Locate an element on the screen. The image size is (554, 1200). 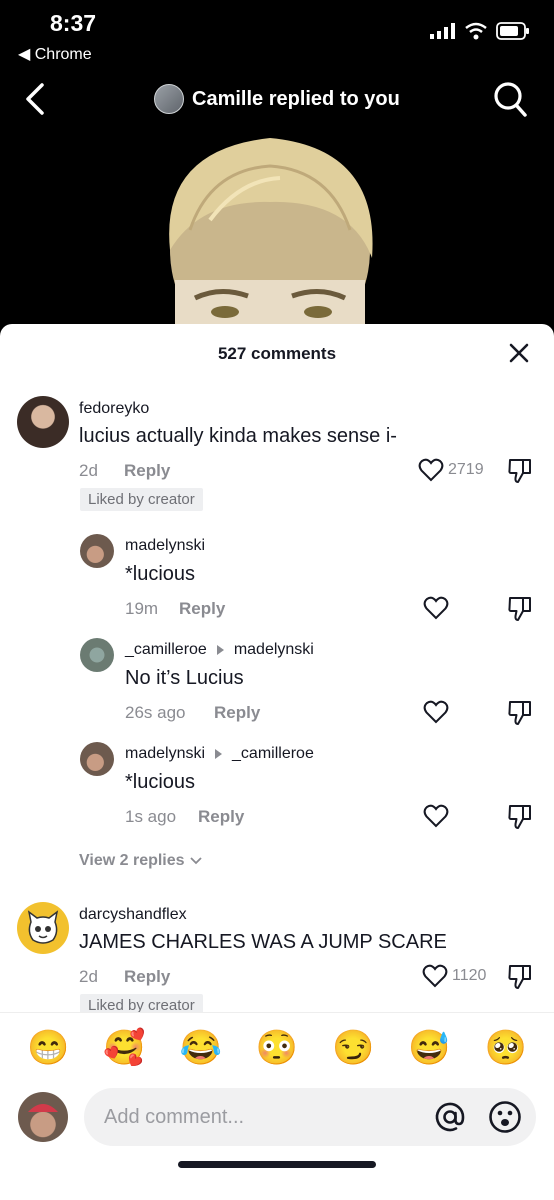
cap-icon is located at coordinates (43, 1108).